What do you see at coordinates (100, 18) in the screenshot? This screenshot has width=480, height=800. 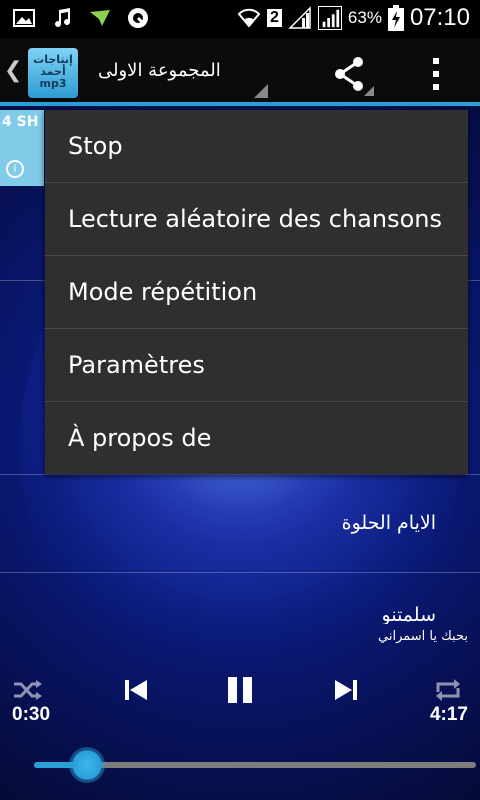 I see `download-icon` at bounding box center [100, 18].